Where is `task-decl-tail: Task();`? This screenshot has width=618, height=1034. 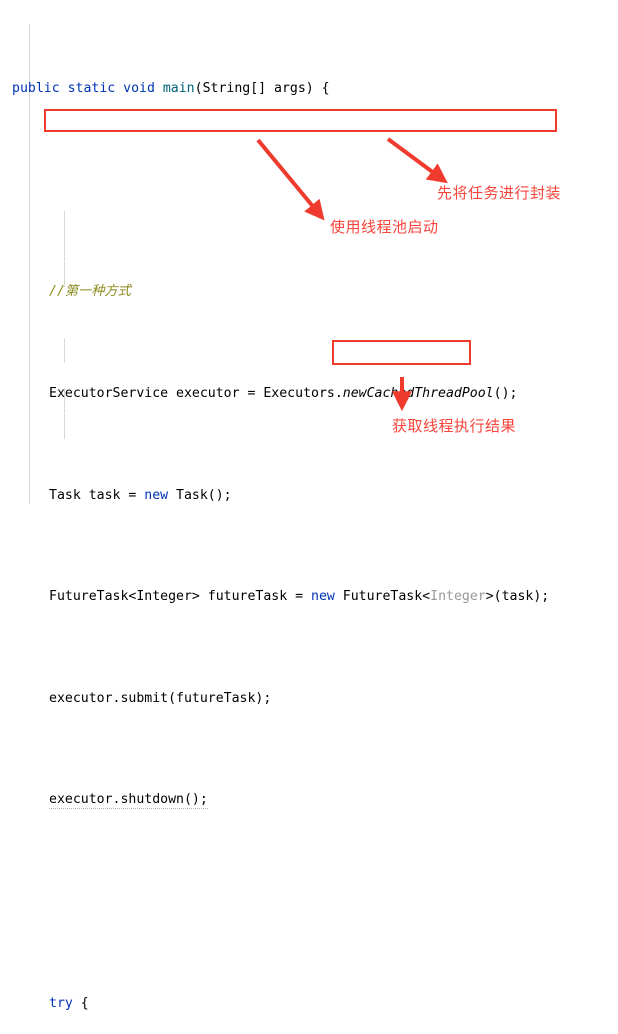
task-decl-tail: Task(); is located at coordinates (200, 495).